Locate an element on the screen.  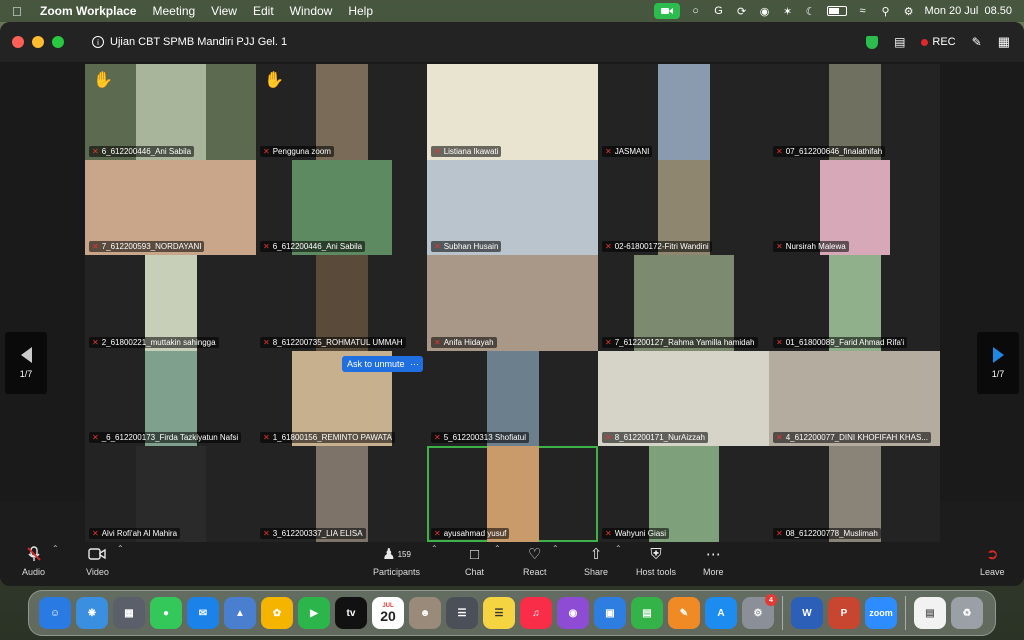
participant-tile: ✕ 2_61800221_muttakin sahingga is located at coordinates (170, 303).